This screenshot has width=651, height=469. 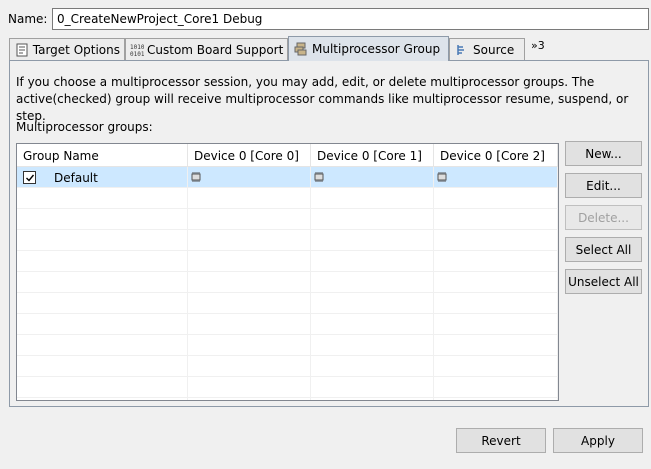 I want to click on target-options-icon, so click(x=22, y=50).